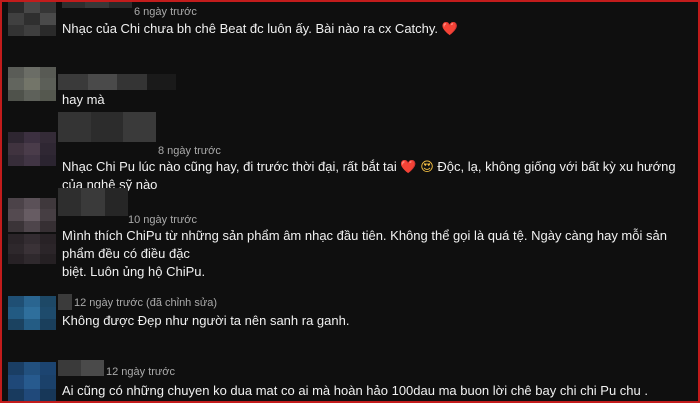  What do you see at coordinates (162, 220) in the screenshot?
I see `comment-timestamp: 10 ngày trước` at bounding box center [162, 220].